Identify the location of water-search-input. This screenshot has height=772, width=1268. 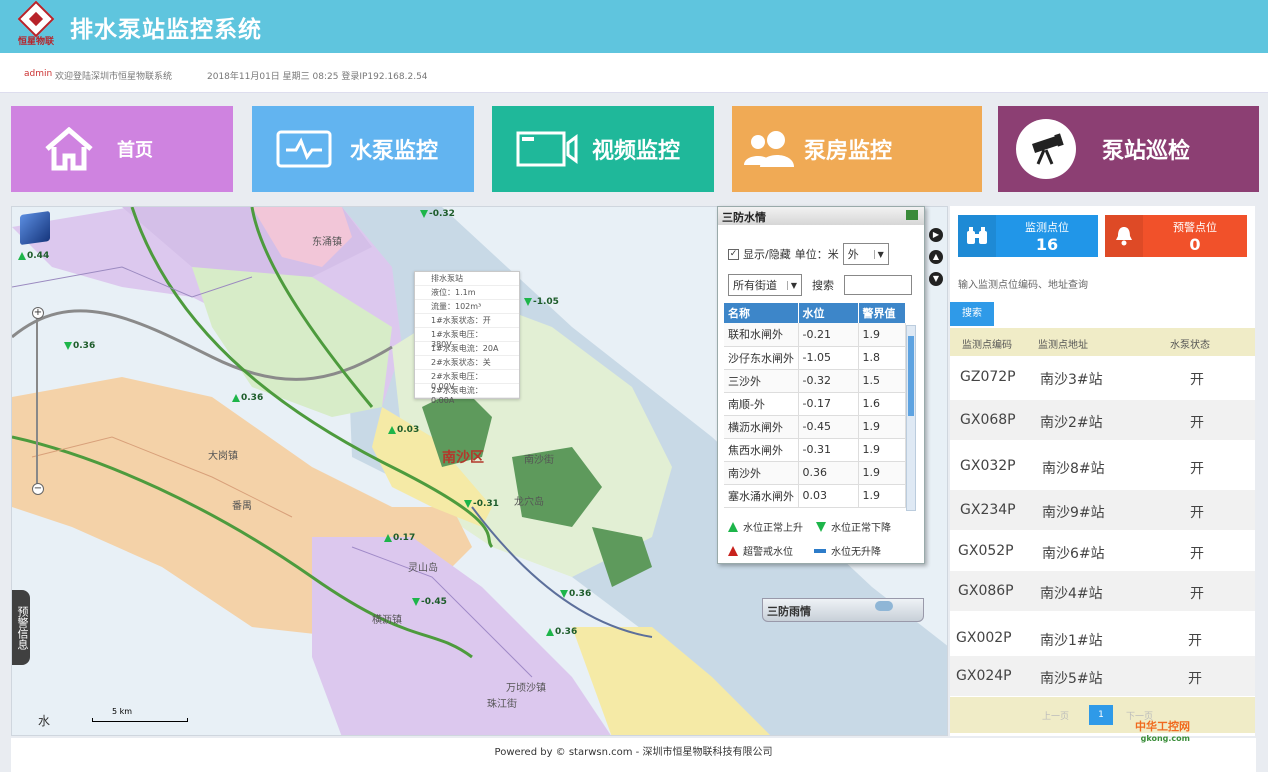
(878, 285).